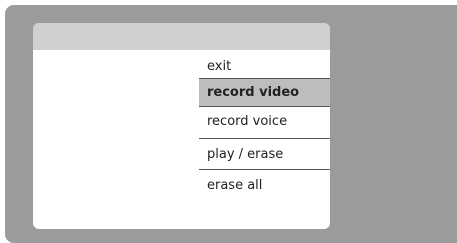 Image resolution: width=457 pixels, height=243 pixels. What do you see at coordinates (264, 93) in the screenshot?
I see `menu-item-record-video: record video` at bounding box center [264, 93].